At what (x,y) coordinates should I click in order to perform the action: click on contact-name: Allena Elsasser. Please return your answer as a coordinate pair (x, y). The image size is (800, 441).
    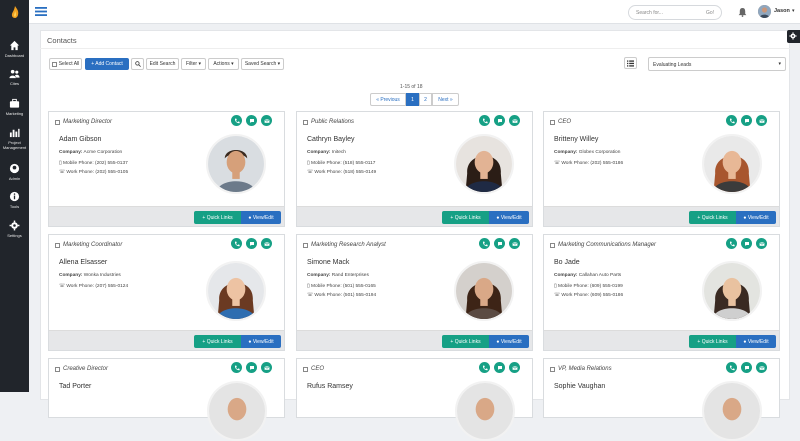
    Looking at the image, I should click on (83, 262).